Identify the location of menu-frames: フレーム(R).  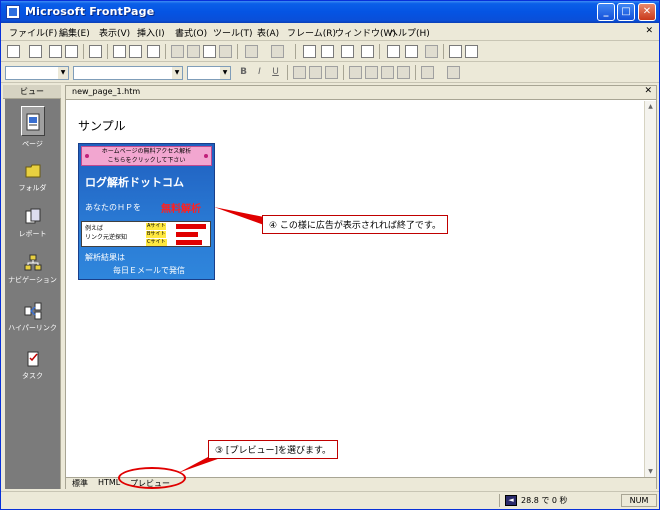
(311, 32).